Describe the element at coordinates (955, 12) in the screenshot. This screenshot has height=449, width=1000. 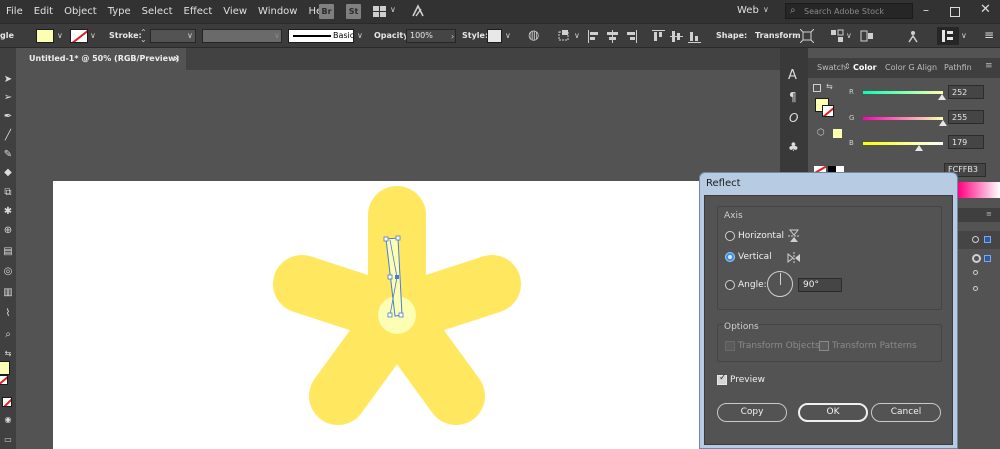
I see `maximize-icon` at that location.